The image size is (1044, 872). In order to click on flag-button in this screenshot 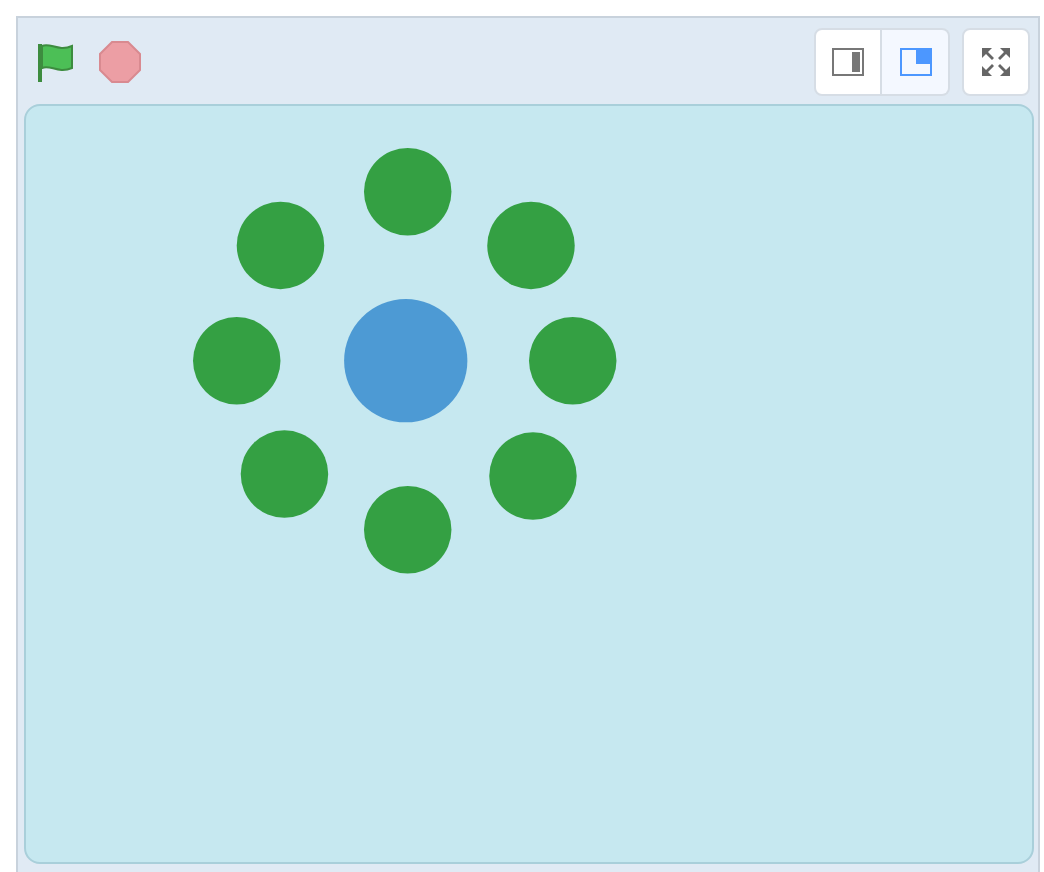, I will do `click(56, 61)`.